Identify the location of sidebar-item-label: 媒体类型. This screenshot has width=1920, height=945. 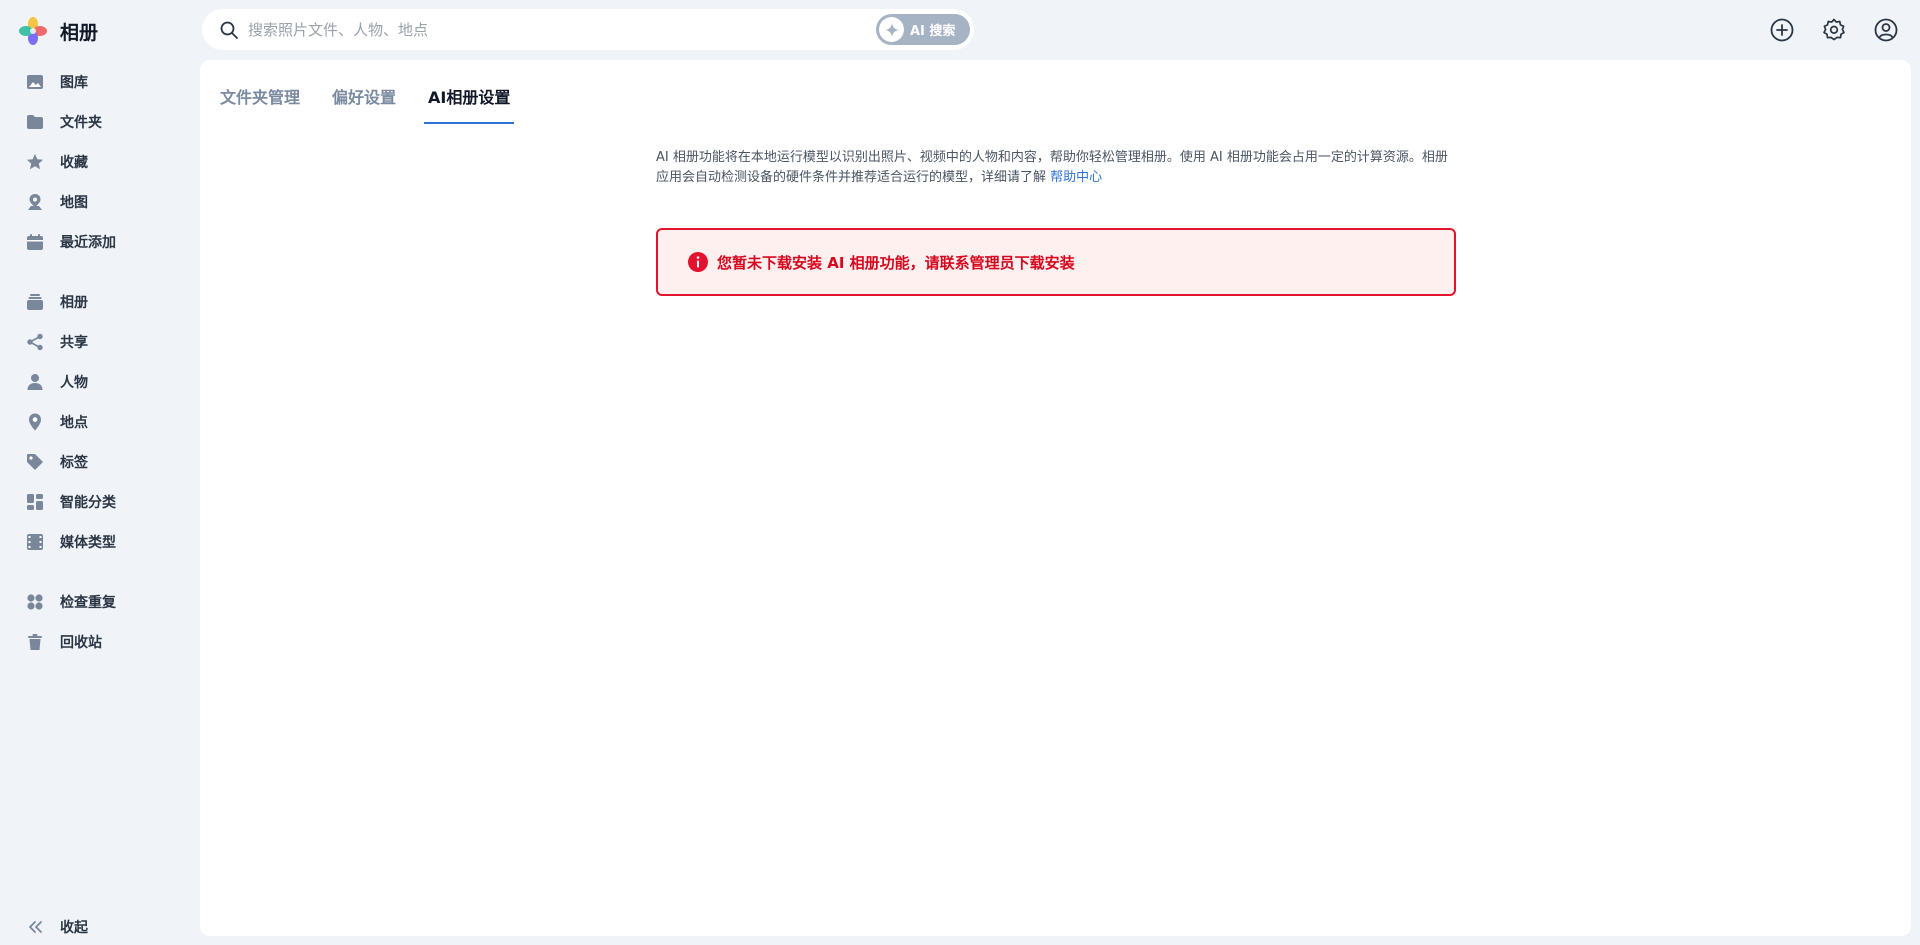
(88, 543).